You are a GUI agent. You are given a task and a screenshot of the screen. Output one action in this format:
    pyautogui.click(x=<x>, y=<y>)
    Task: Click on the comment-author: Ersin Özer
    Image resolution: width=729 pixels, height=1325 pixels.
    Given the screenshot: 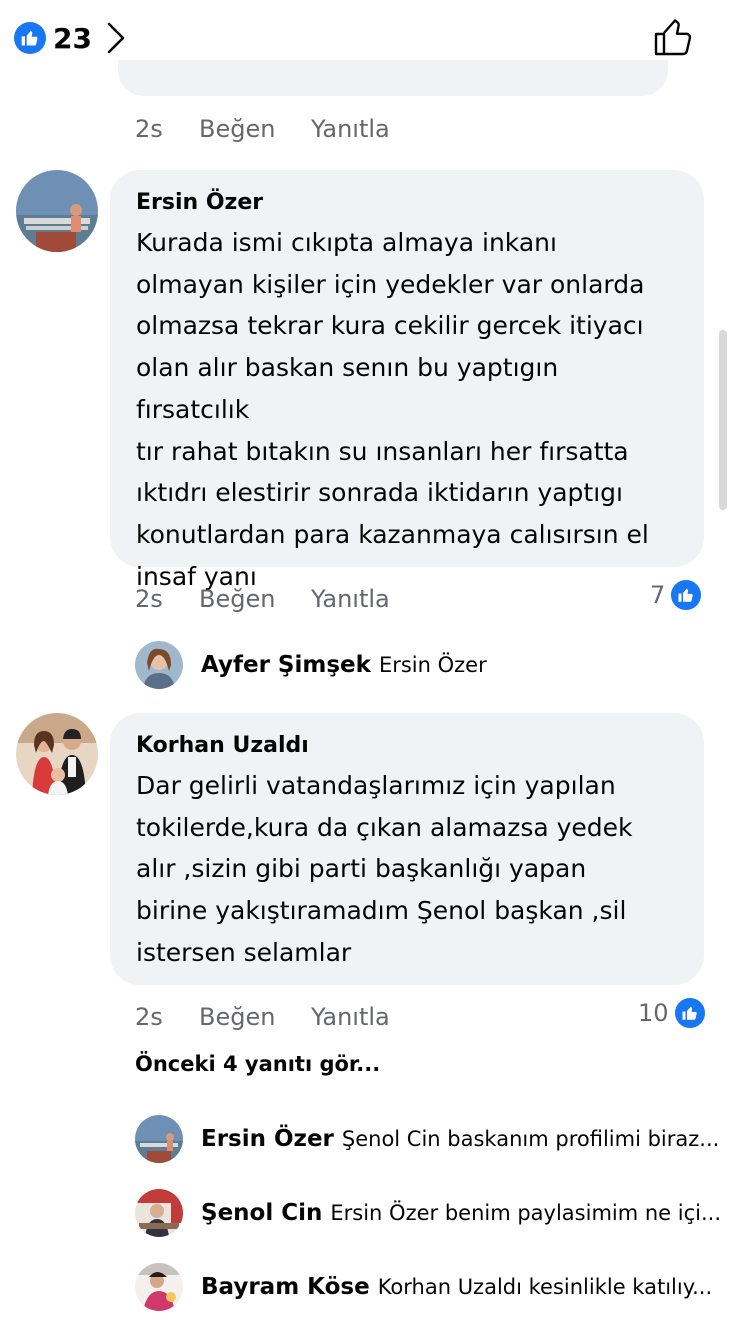 What is the action you would take?
    pyautogui.click(x=407, y=203)
    